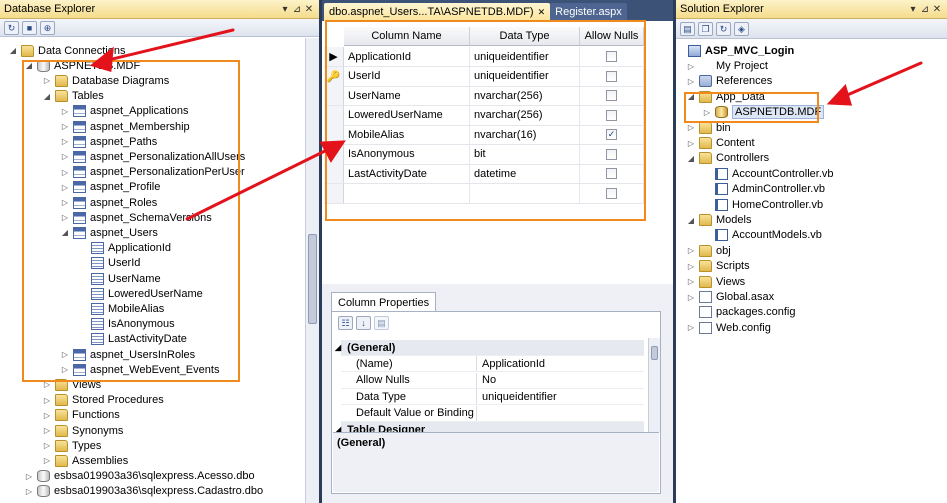 This screenshot has width=947, height=503. I want to click on show-all-files-icon: ❐, so click(705, 28).